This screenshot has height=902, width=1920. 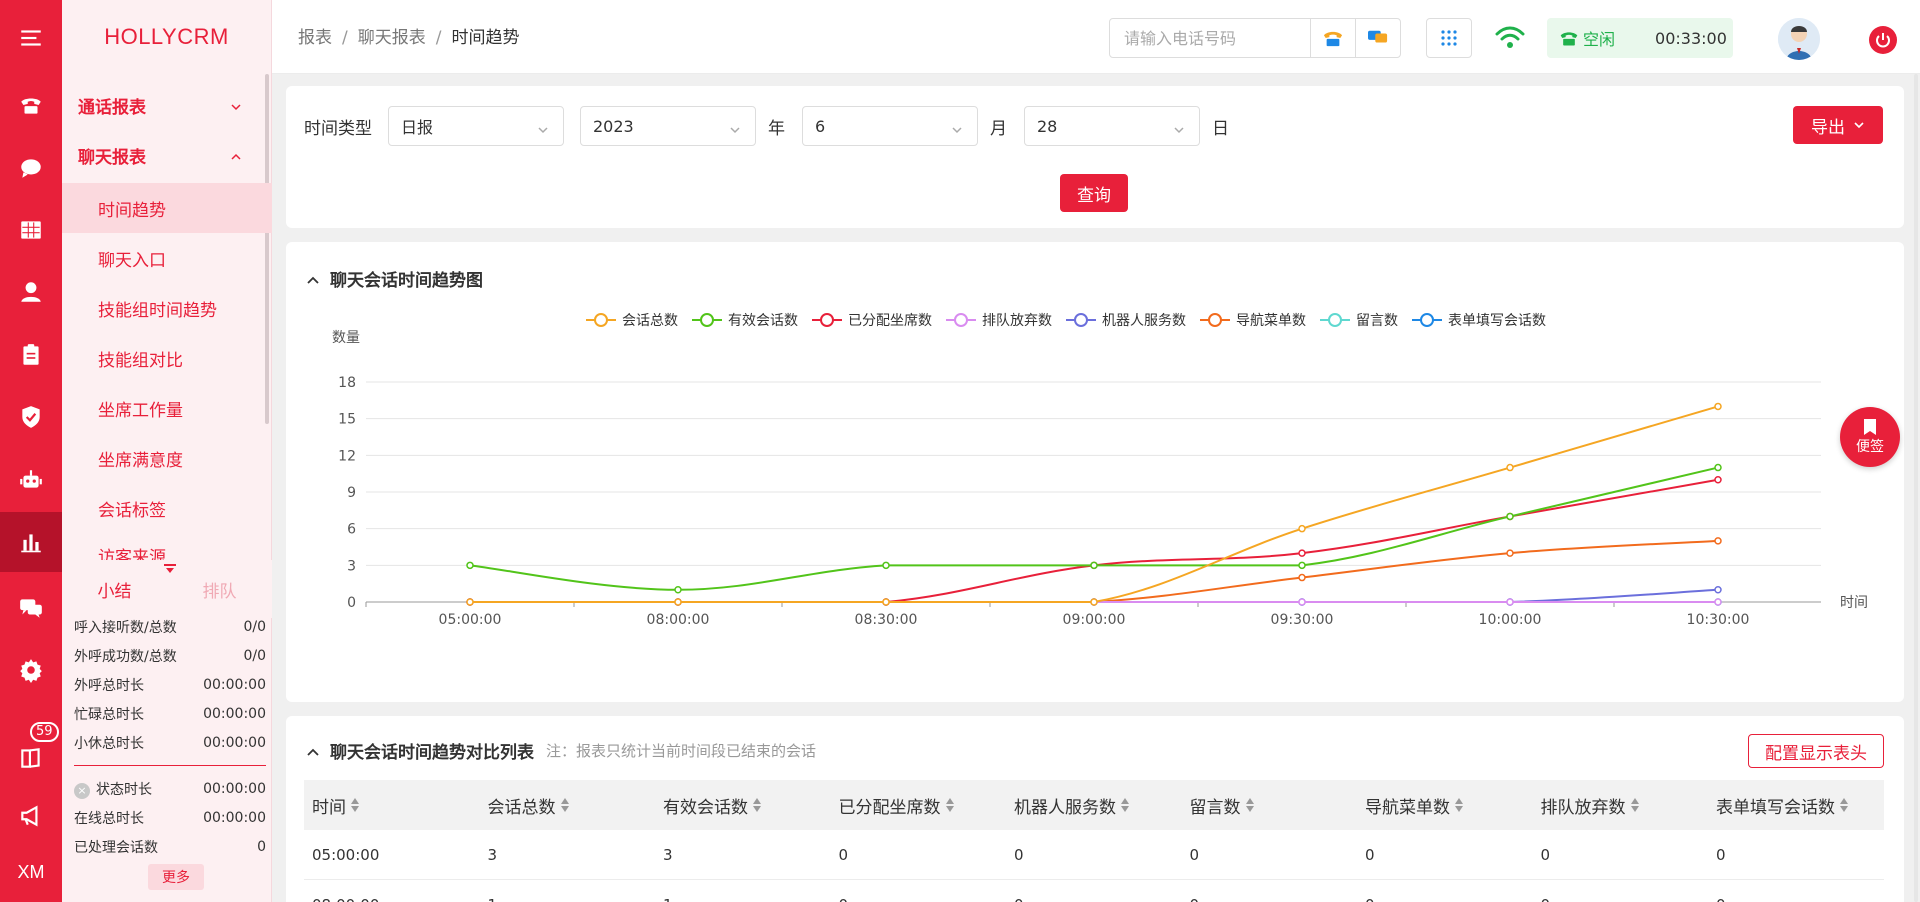 I want to click on notification-badge: 59, so click(x=44, y=732).